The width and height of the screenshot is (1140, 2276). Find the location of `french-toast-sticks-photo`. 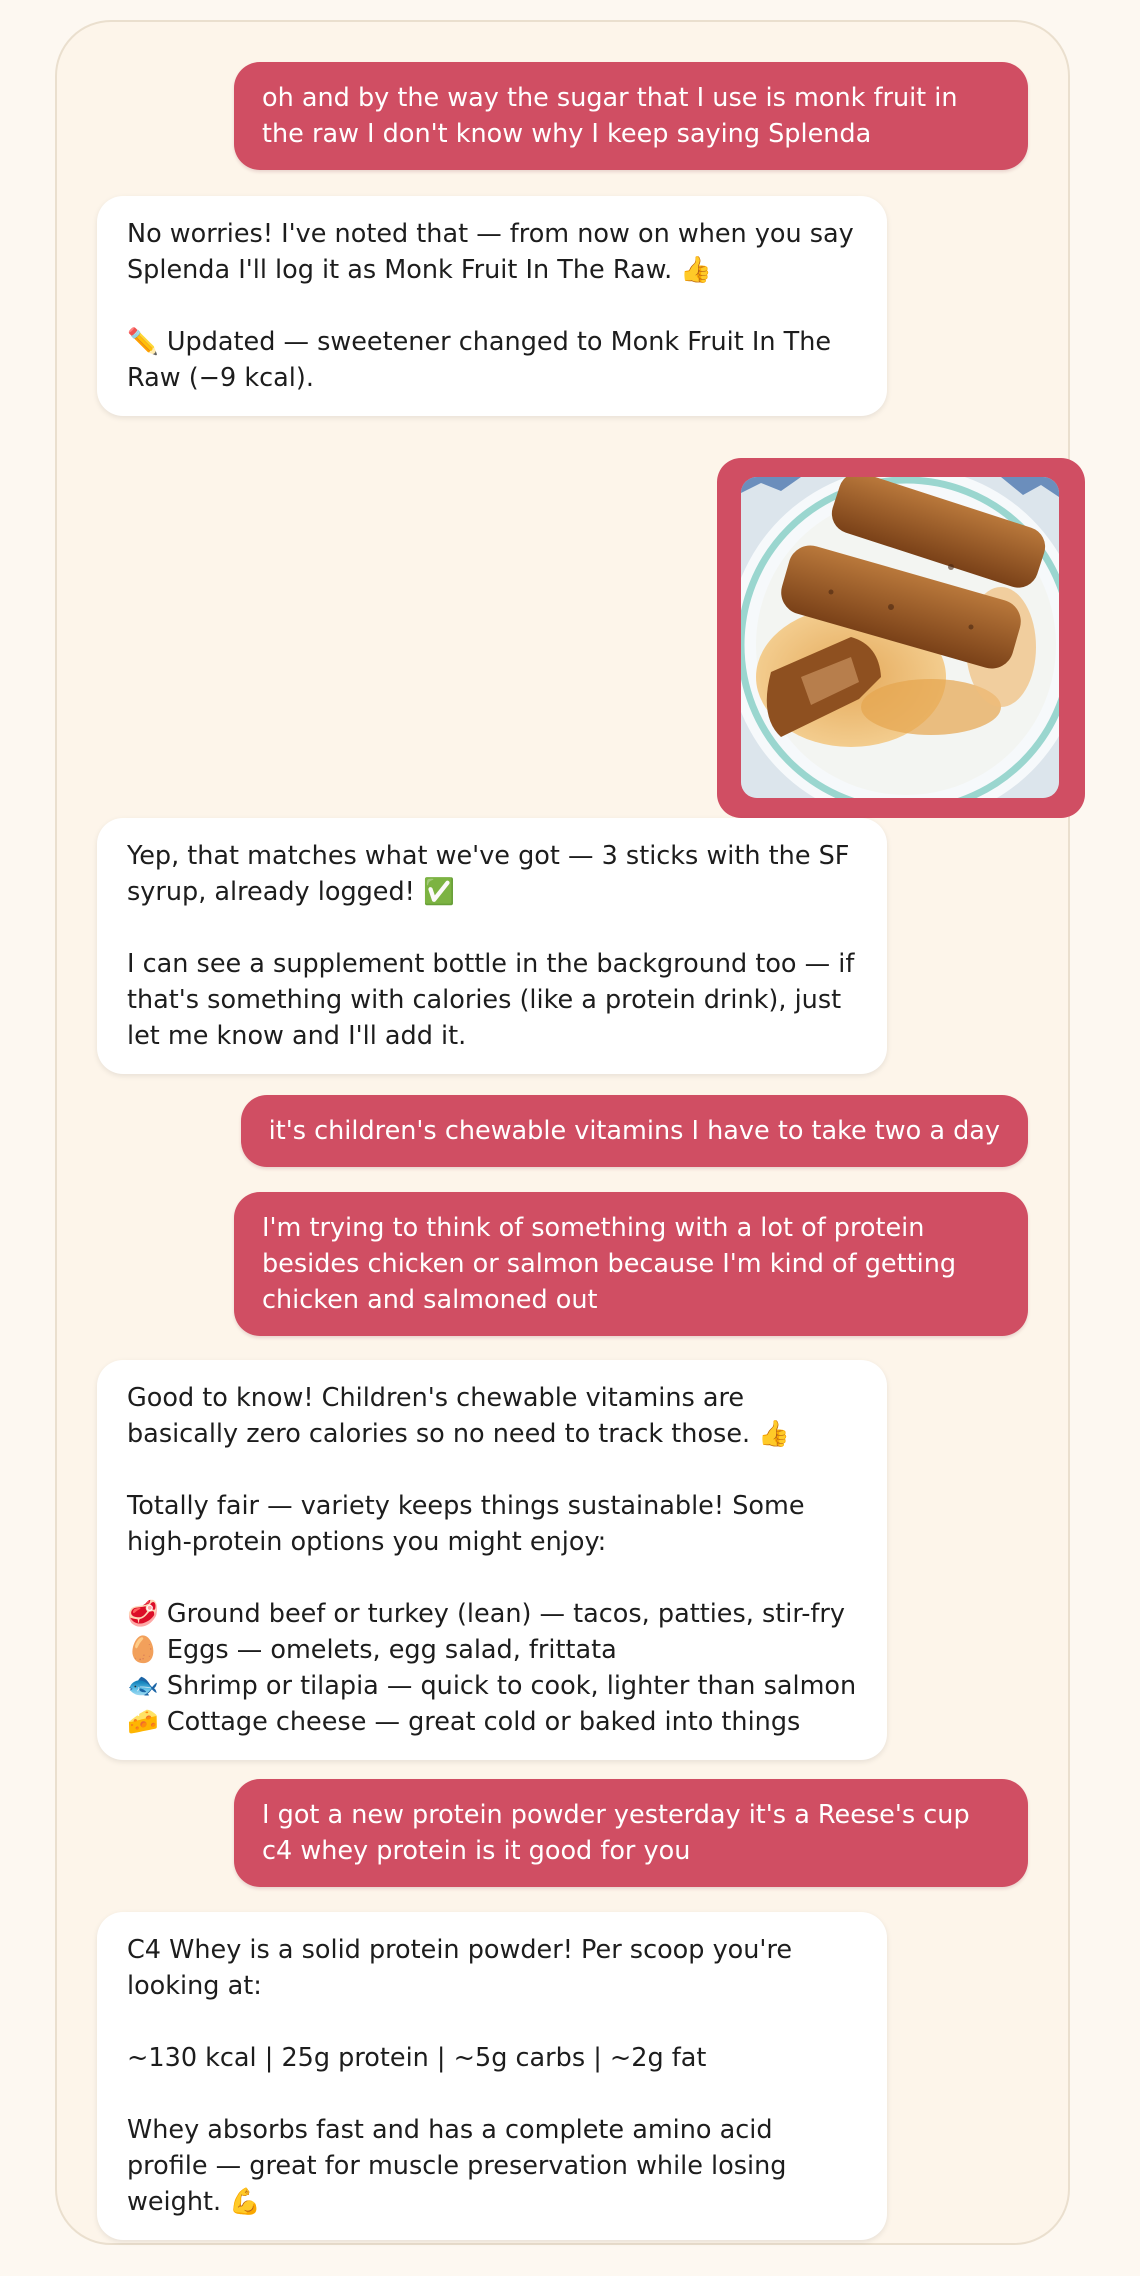

french-toast-sticks-photo is located at coordinates (900, 637).